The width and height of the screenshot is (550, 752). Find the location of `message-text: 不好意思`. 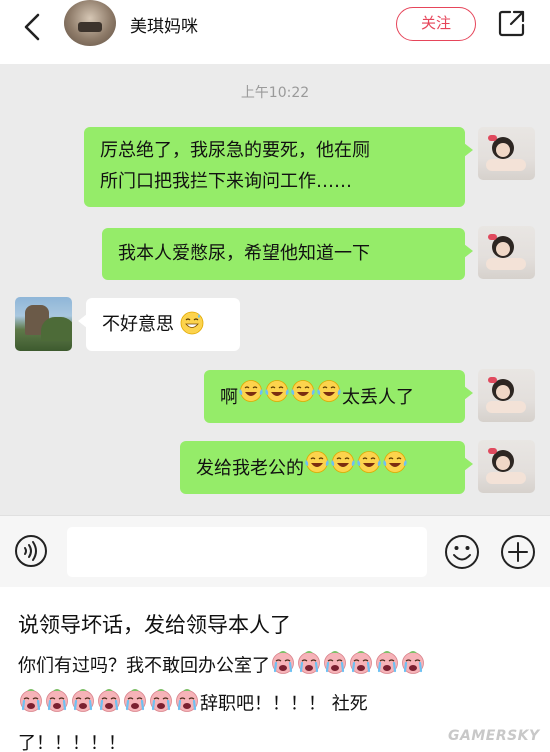

message-text: 不好意思 is located at coordinates (138, 324).